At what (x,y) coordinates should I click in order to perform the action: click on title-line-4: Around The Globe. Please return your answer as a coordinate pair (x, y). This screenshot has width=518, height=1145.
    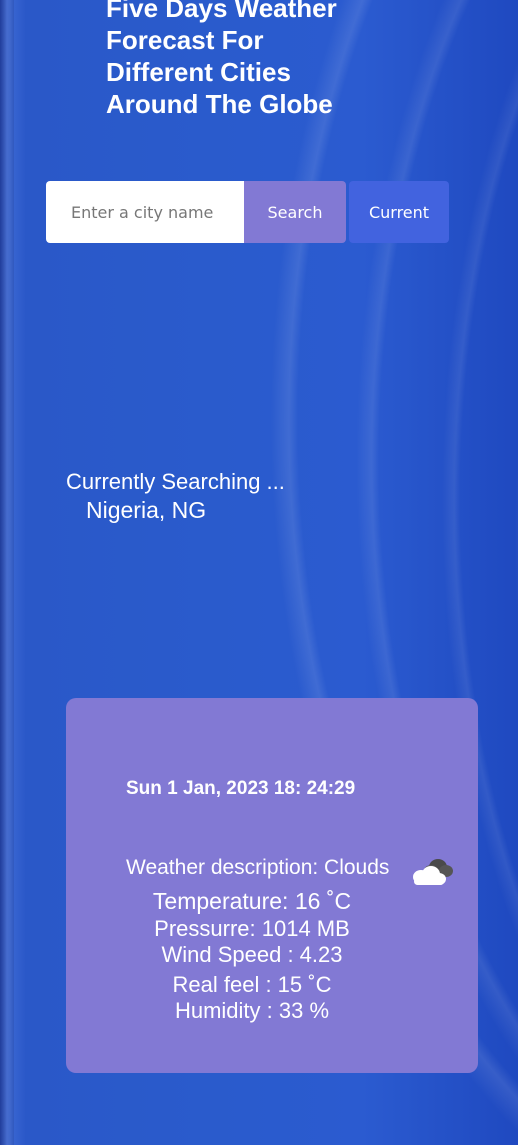
    Looking at the image, I should click on (219, 104).